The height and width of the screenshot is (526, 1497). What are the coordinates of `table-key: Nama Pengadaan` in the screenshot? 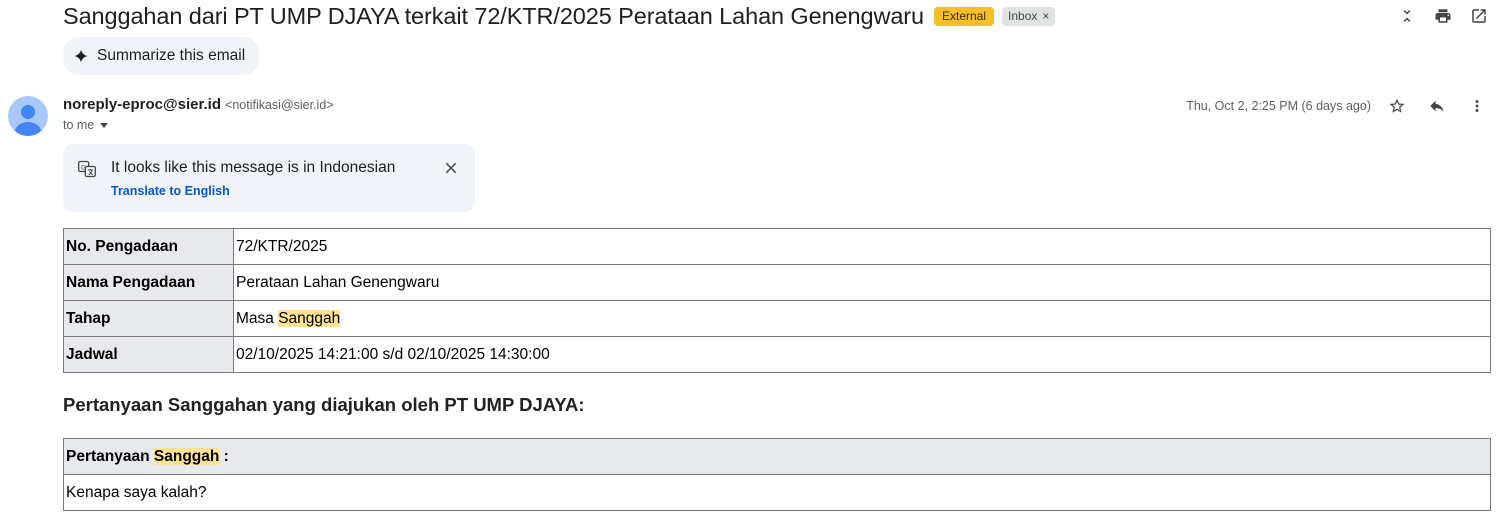 It's located at (148, 282).